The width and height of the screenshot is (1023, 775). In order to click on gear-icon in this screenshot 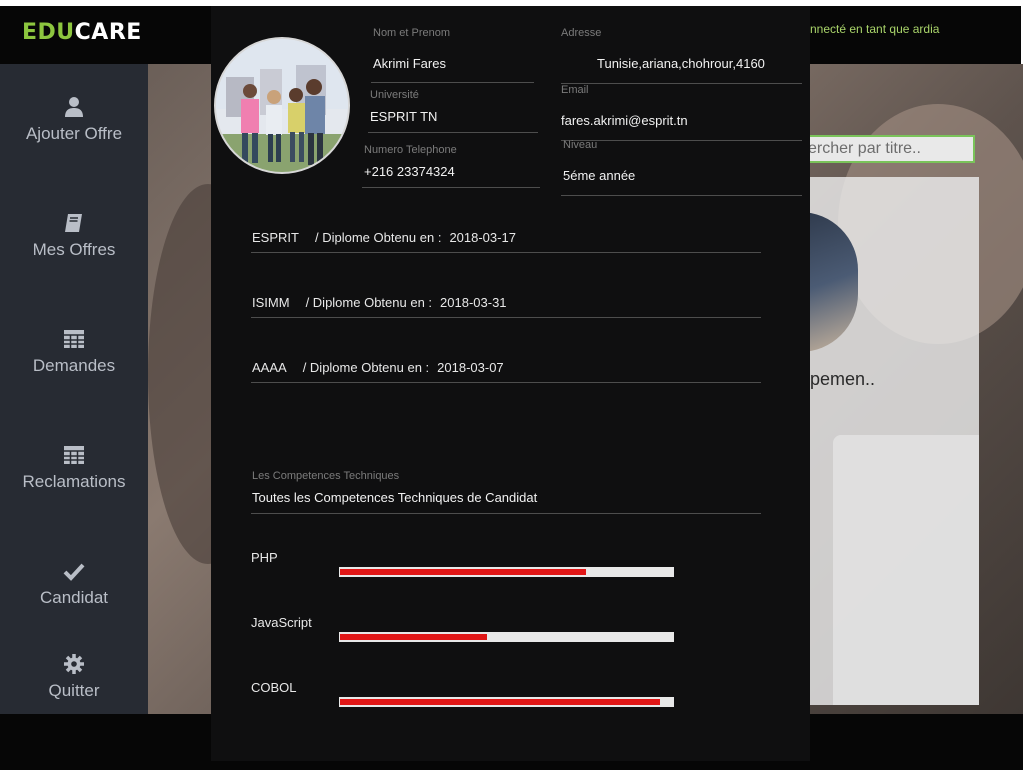, I will do `click(74, 664)`.